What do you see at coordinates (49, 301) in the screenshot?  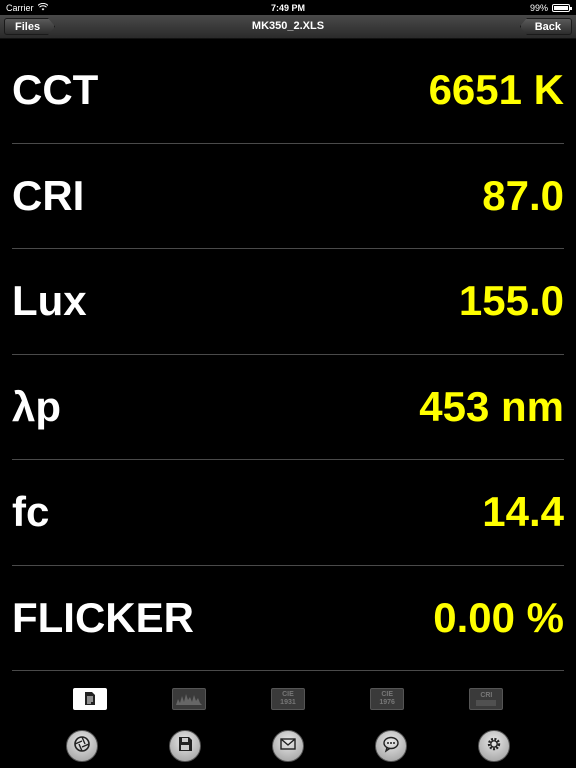 I see `measurement-label: Lux` at bounding box center [49, 301].